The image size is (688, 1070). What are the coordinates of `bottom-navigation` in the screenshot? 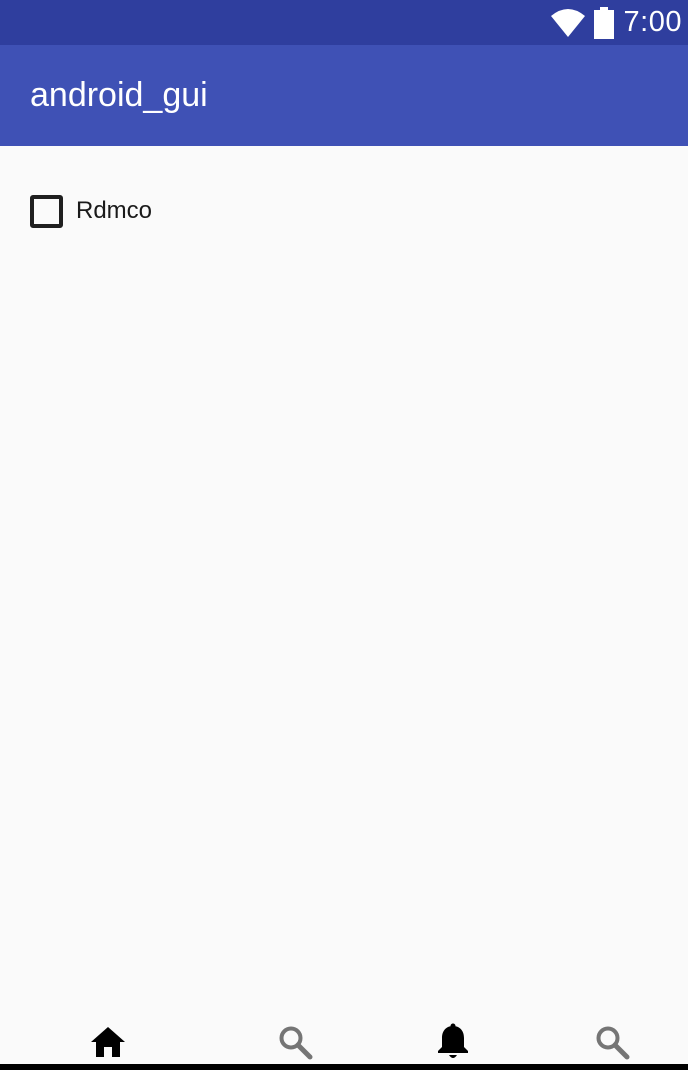 It's located at (344, 1040).